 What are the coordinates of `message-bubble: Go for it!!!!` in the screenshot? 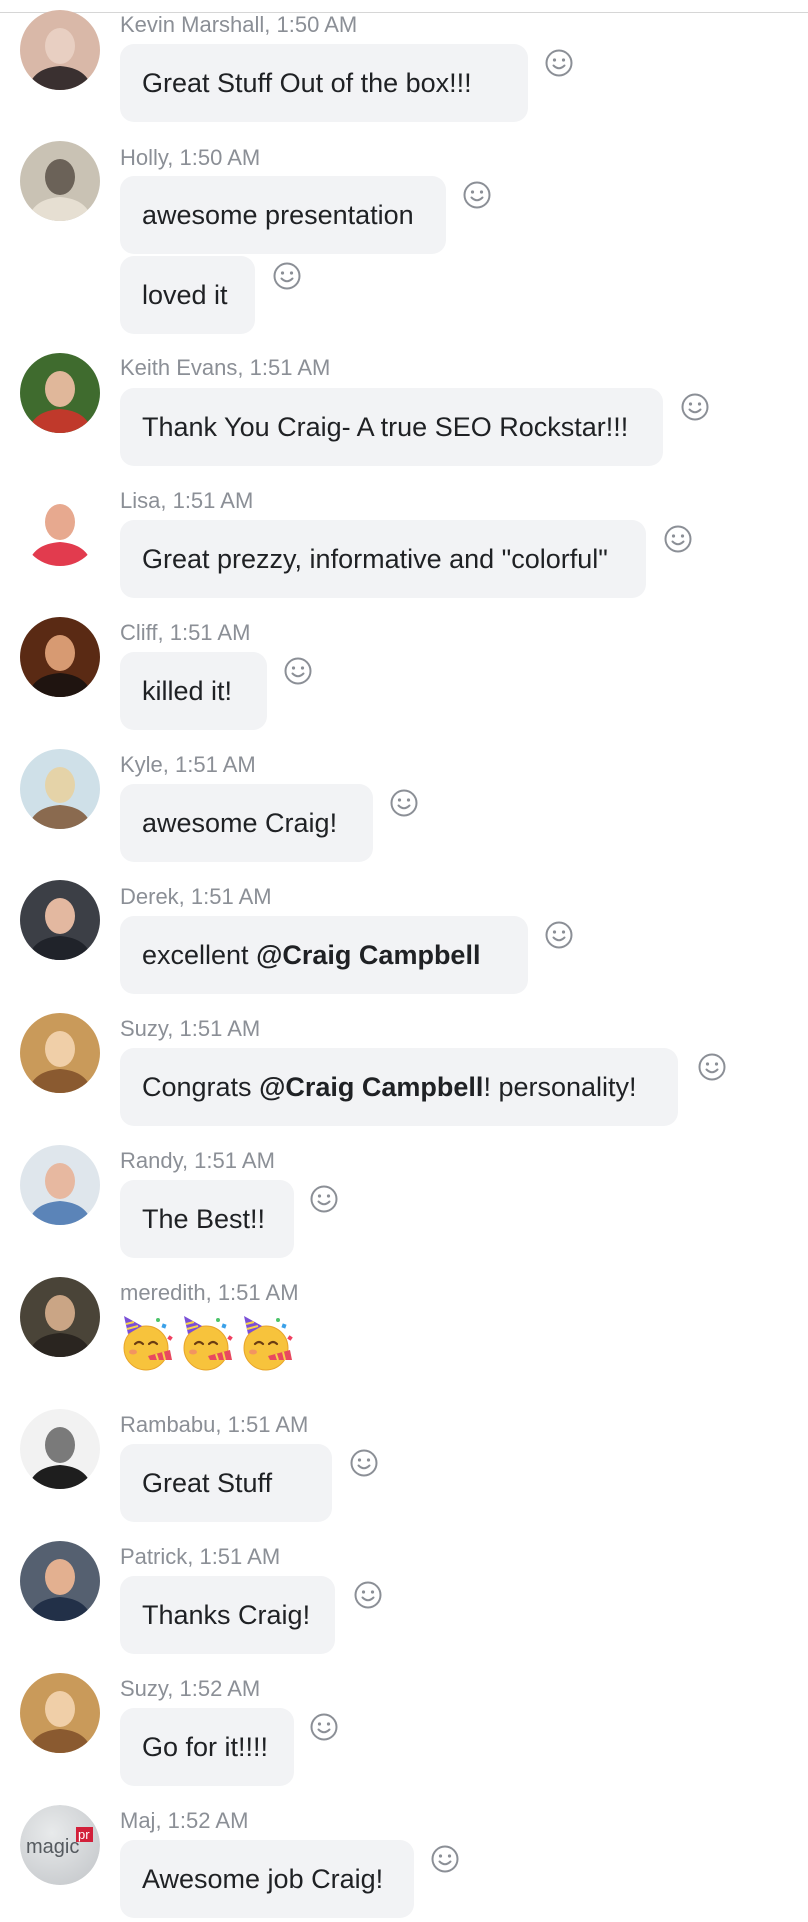 It's located at (207, 1747).